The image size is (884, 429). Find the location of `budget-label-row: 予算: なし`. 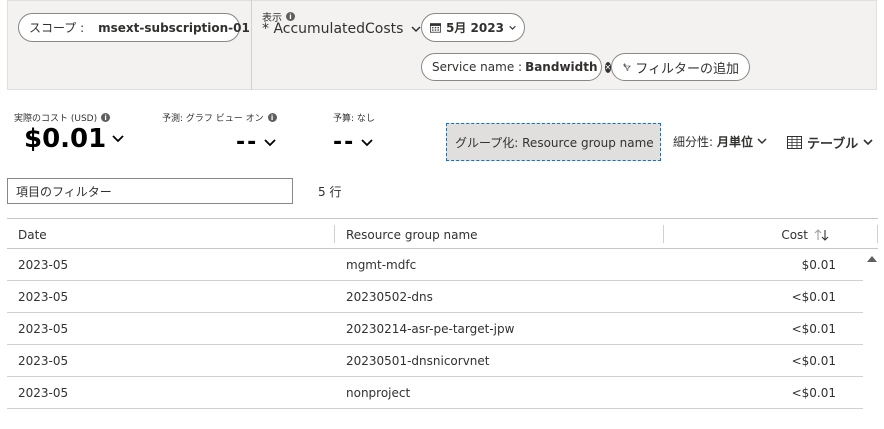

budget-label-row: 予算: なし is located at coordinates (354, 117).